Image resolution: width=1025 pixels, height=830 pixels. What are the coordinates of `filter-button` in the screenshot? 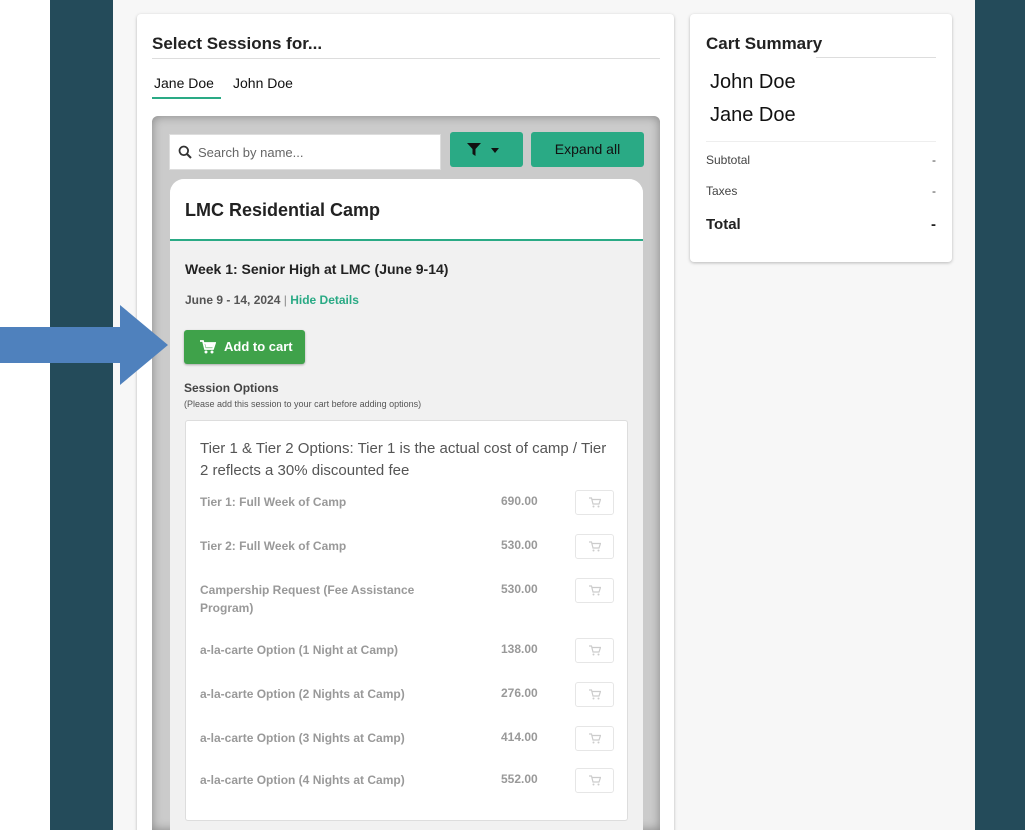 It's located at (486, 149).